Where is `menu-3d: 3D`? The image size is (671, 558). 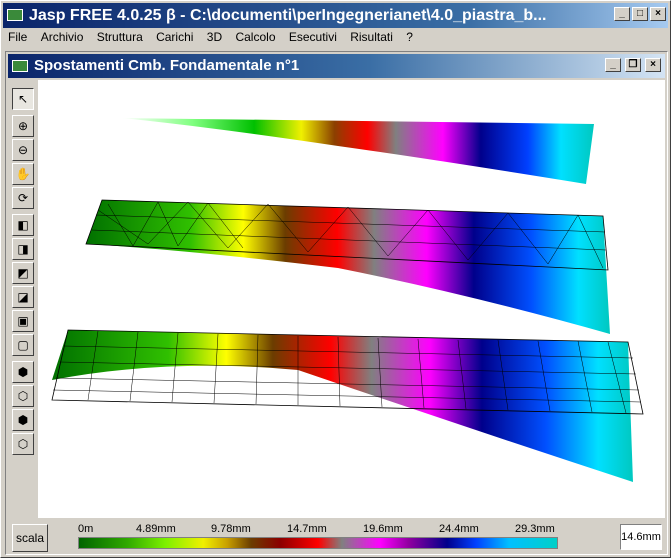 menu-3d: 3D is located at coordinates (214, 37).